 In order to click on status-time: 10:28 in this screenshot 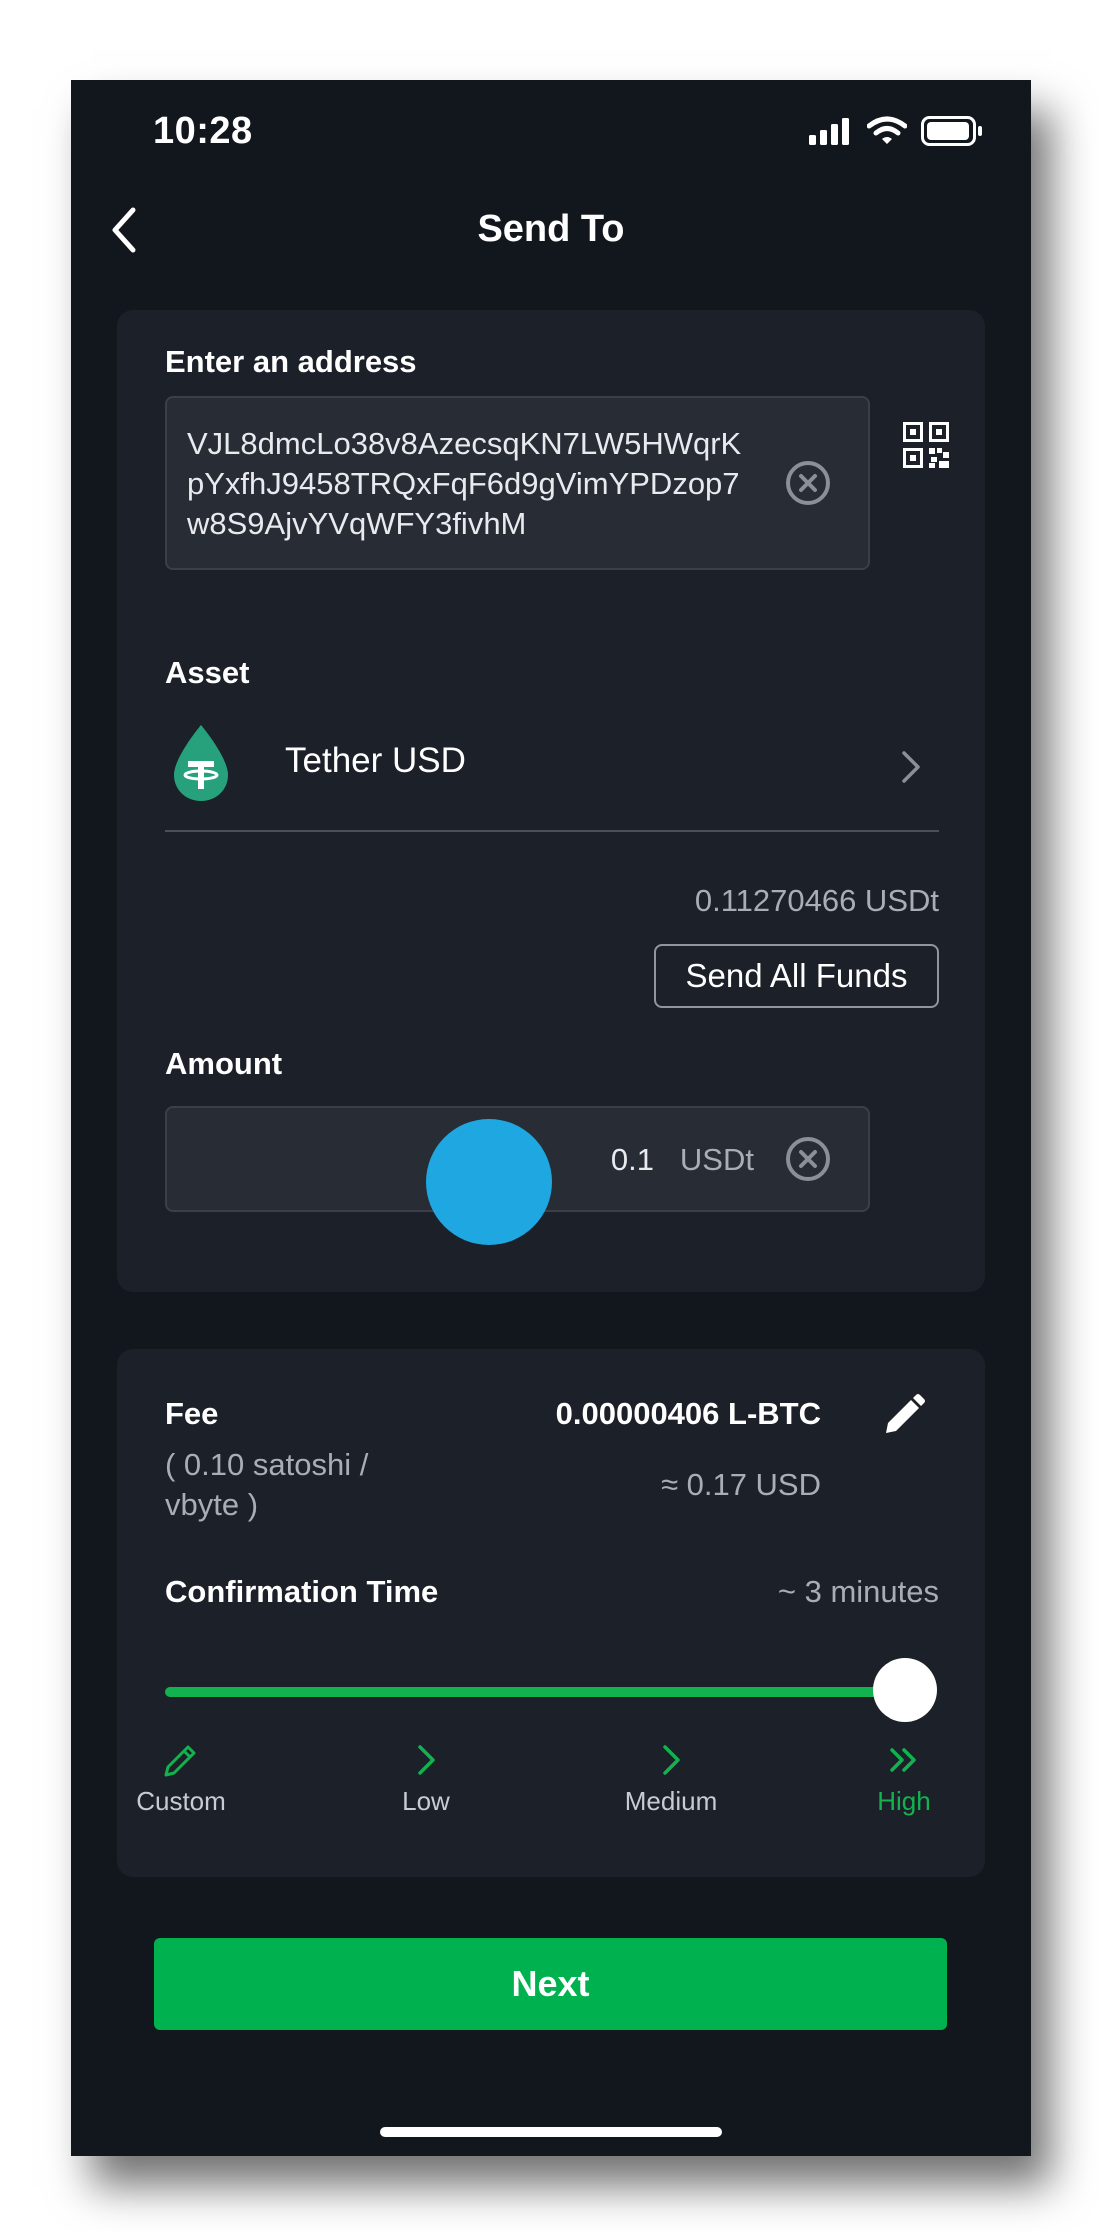, I will do `click(203, 131)`.